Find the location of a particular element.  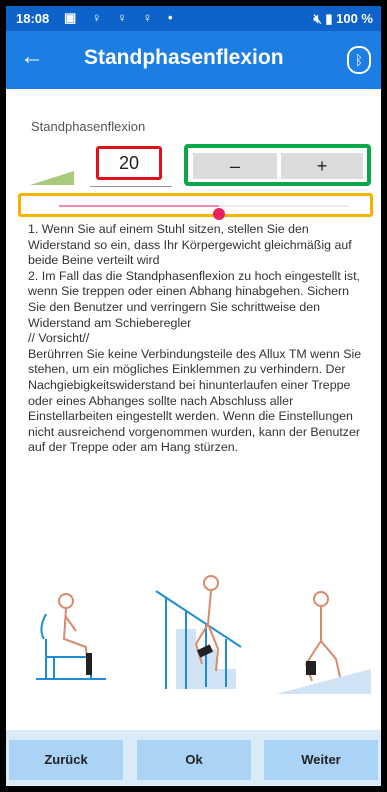

notification-icons: ▣ ♀ ♀ ♀ • is located at coordinates (121, 17).